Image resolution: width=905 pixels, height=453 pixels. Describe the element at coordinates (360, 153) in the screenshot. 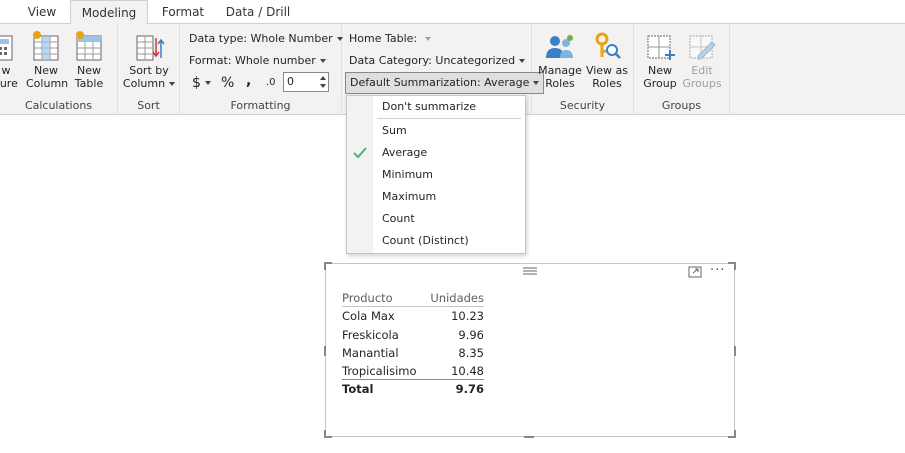

I see `checkmark-icon` at that location.